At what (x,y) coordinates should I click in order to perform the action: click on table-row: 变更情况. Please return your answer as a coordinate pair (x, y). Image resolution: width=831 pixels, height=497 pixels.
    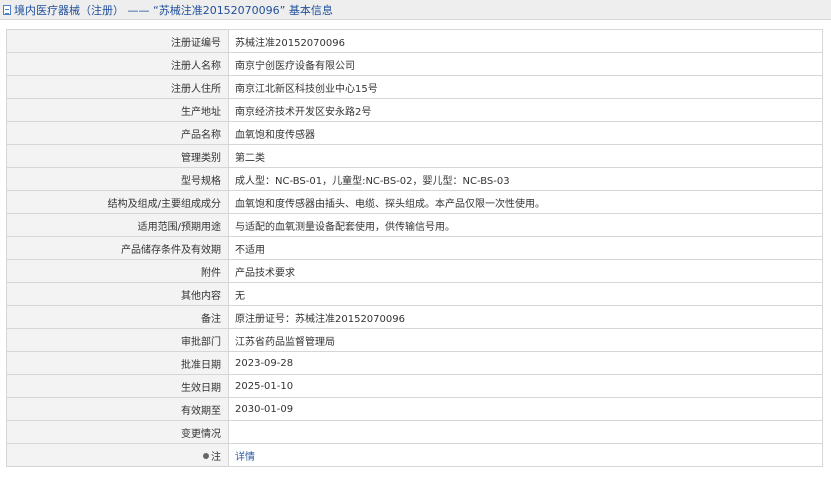
    Looking at the image, I should click on (414, 432).